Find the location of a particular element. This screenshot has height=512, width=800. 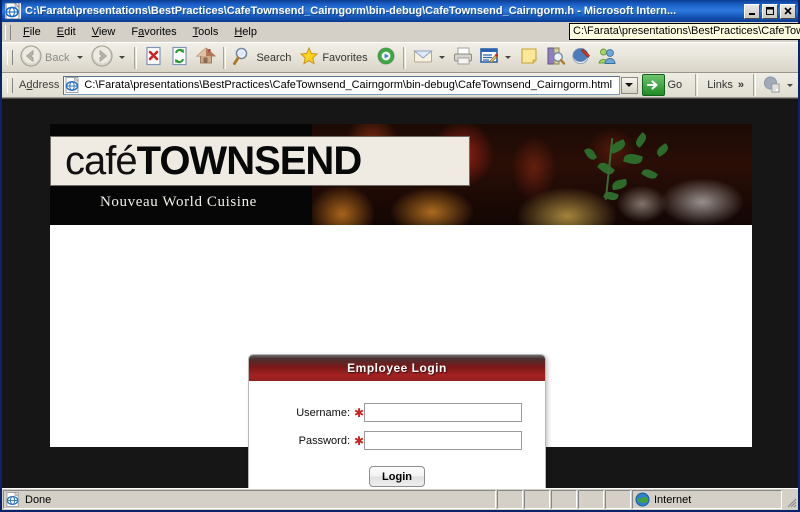

login-button: Login is located at coordinates (397, 476).